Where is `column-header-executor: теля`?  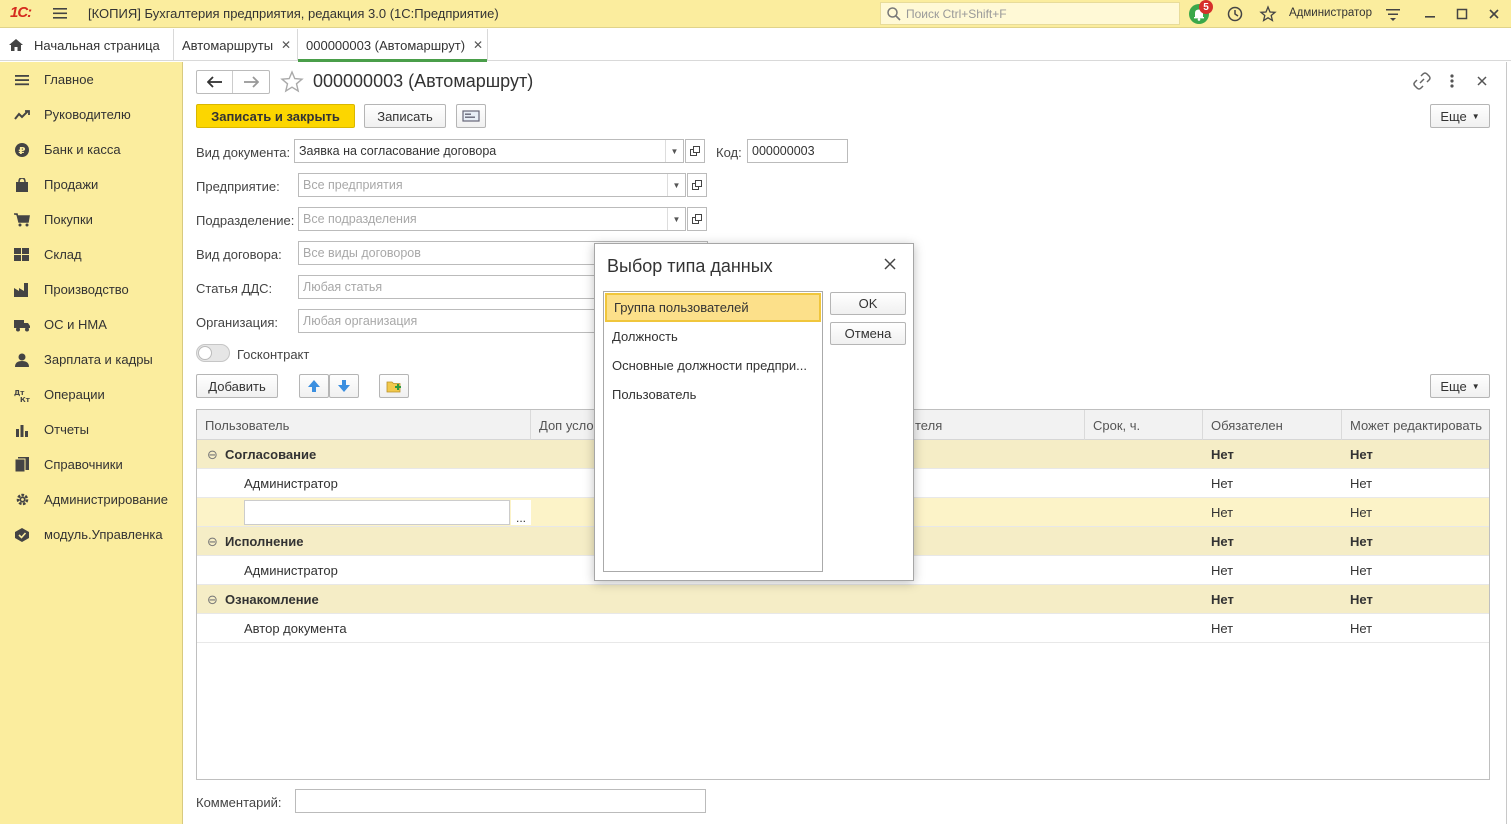
column-header-executor: теля is located at coordinates (996, 425).